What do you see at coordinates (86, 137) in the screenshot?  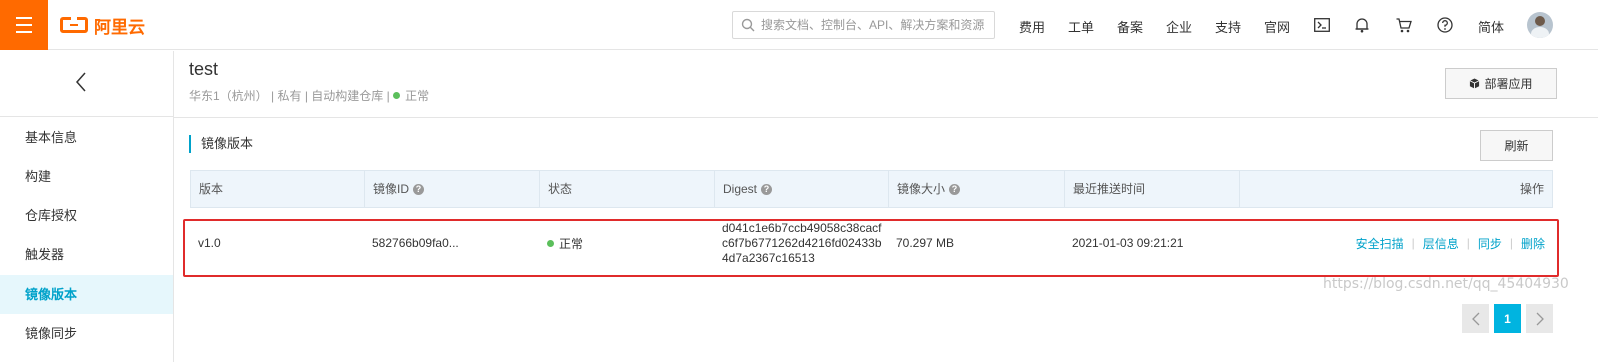 I see `sidebar-item-basic-info: 基本信息` at bounding box center [86, 137].